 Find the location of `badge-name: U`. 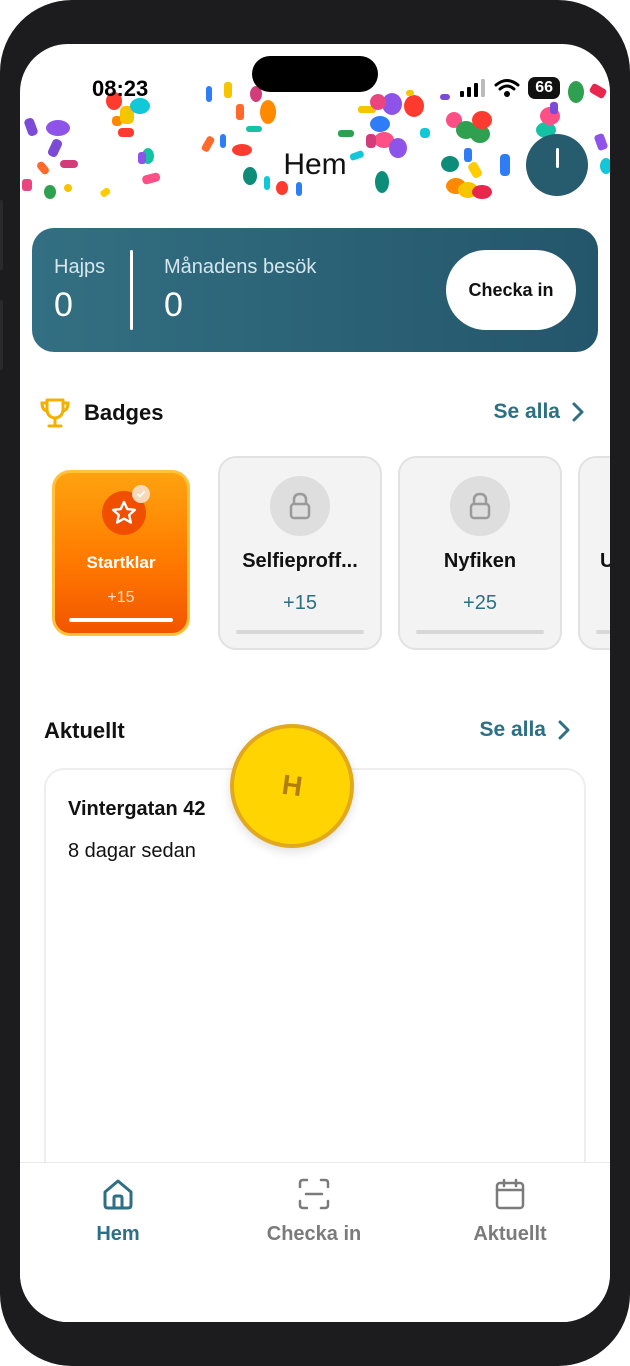

badge-name: U is located at coordinates (605, 561).